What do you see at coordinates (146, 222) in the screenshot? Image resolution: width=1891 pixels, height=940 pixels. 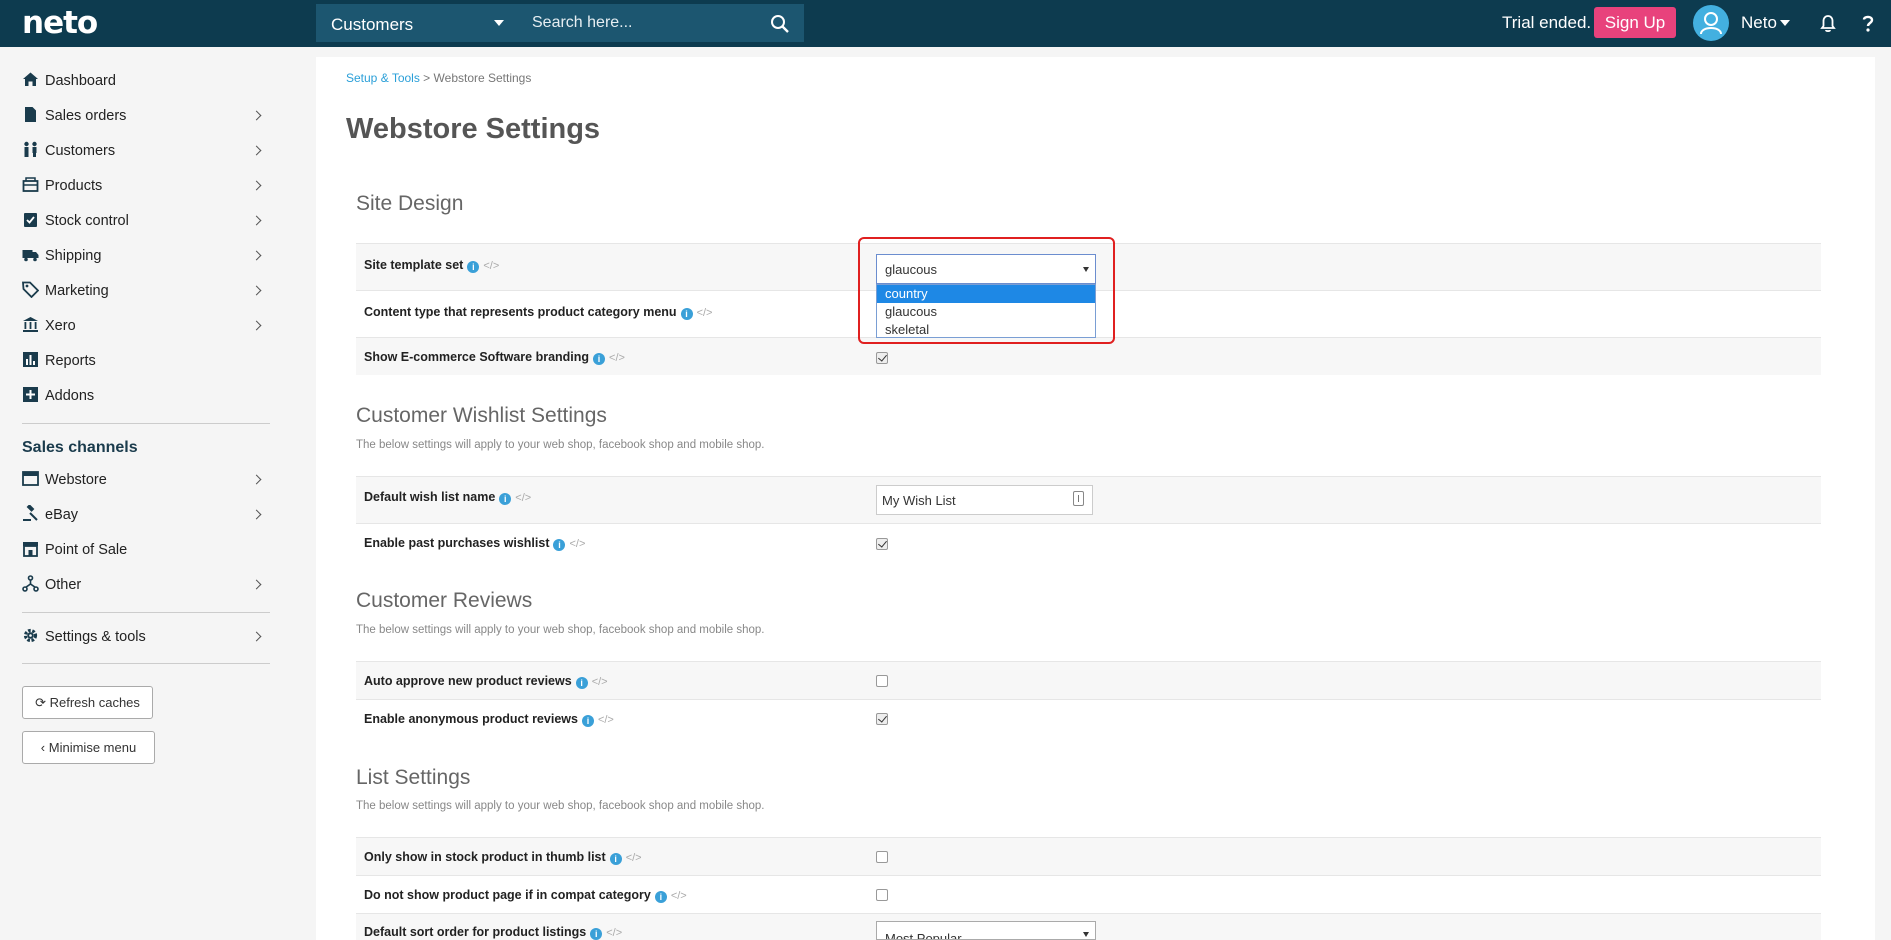 I see `sidebar-item-stock-control: Stock control` at bounding box center [146, 222].